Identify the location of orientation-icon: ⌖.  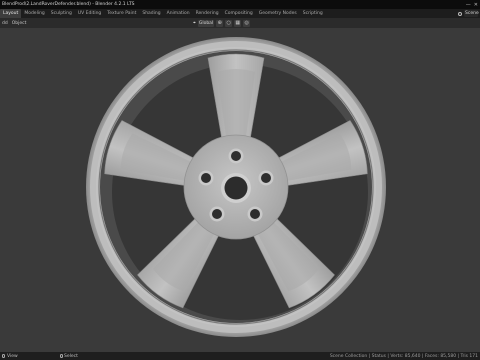
(194, 22).